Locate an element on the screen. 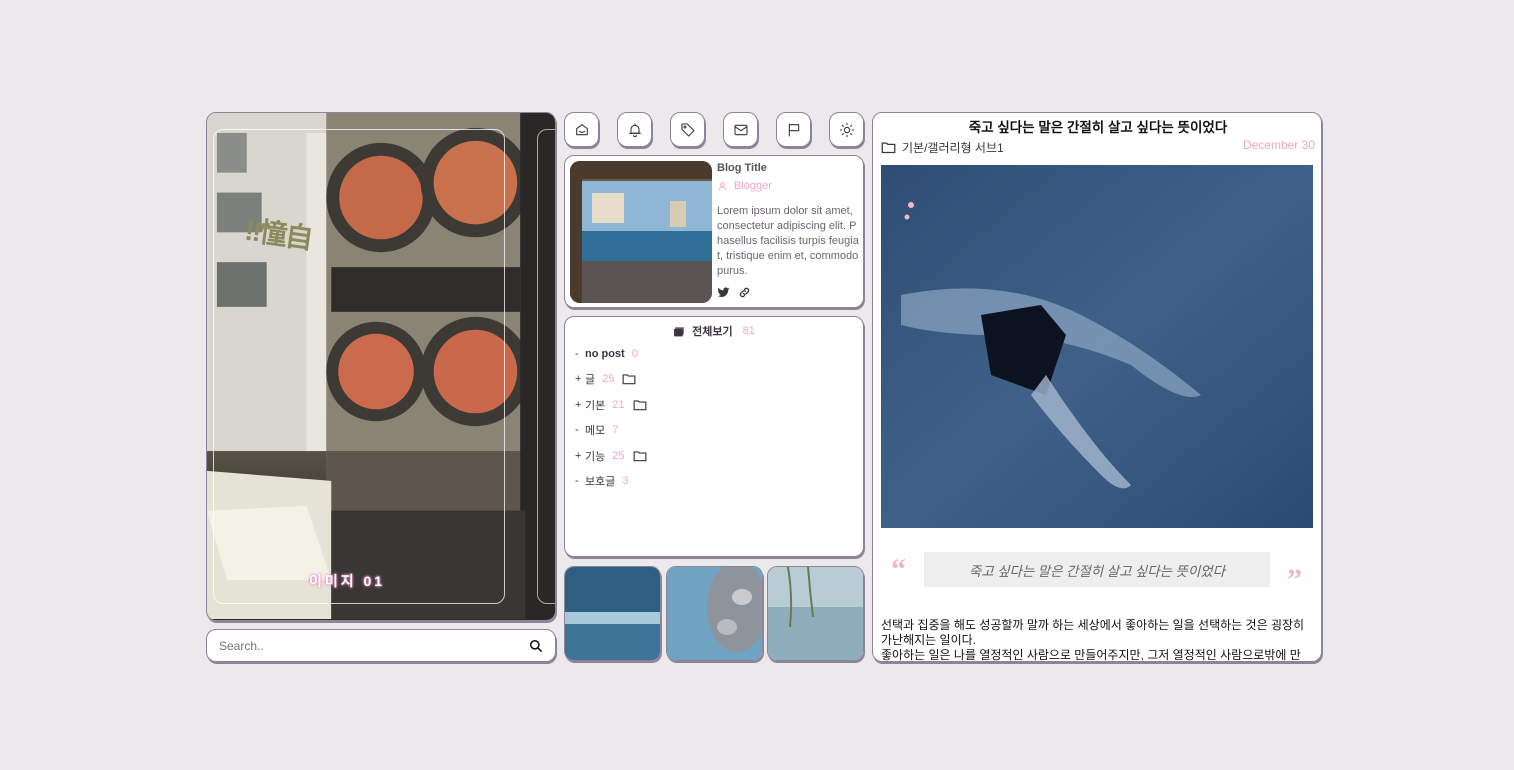  theme-toggle-button is located at coordinates (846, 129).